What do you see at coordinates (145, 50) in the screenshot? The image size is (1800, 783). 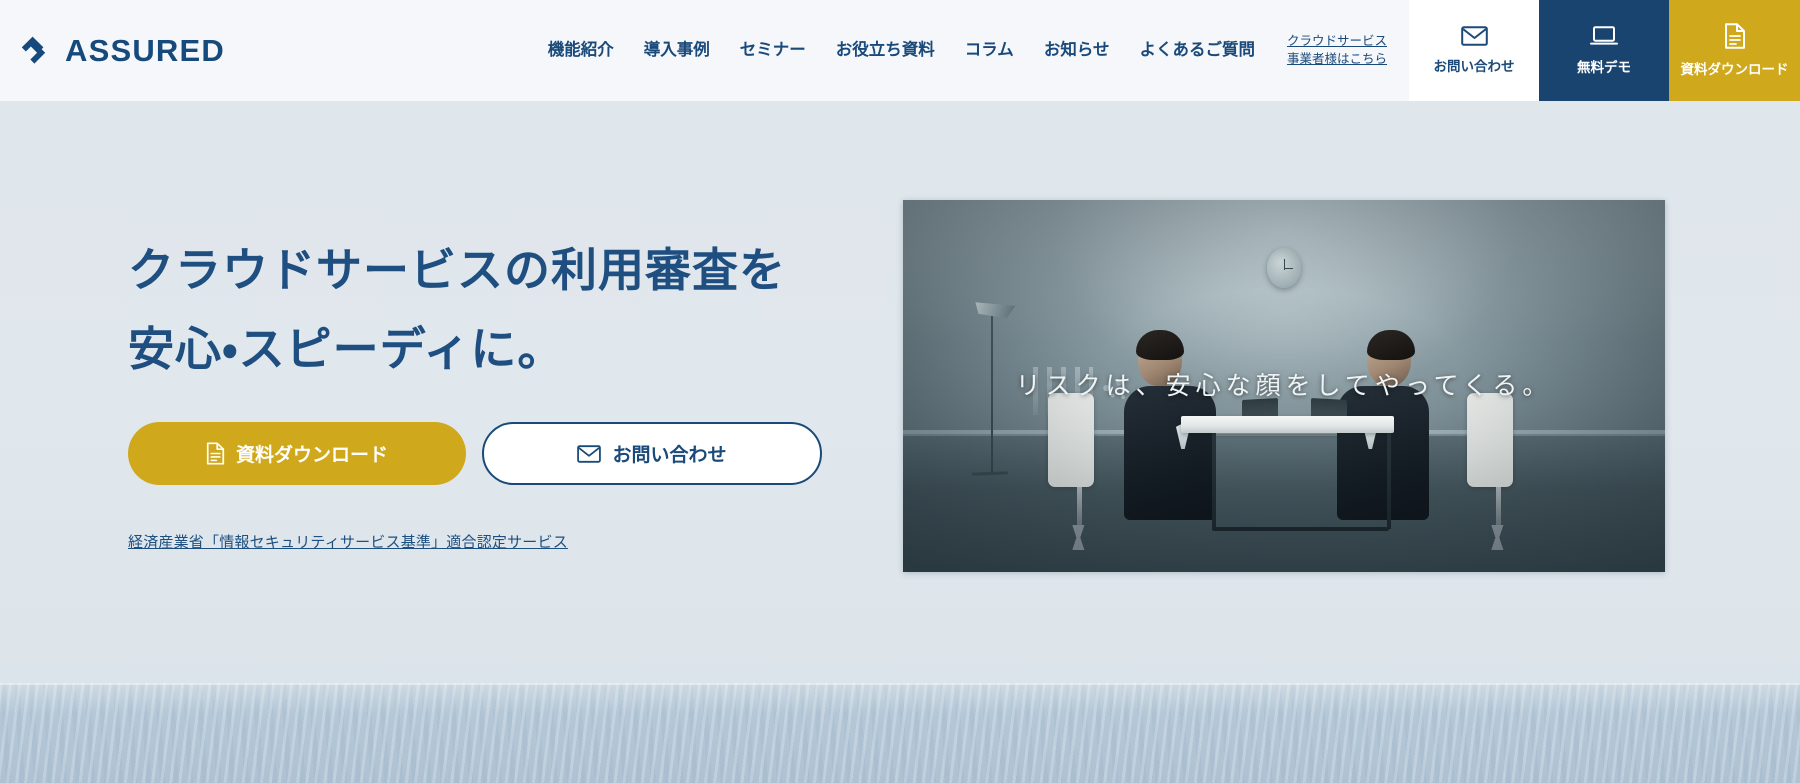 I see `logo-text: ASSURED` at bounding box center [145, 50].